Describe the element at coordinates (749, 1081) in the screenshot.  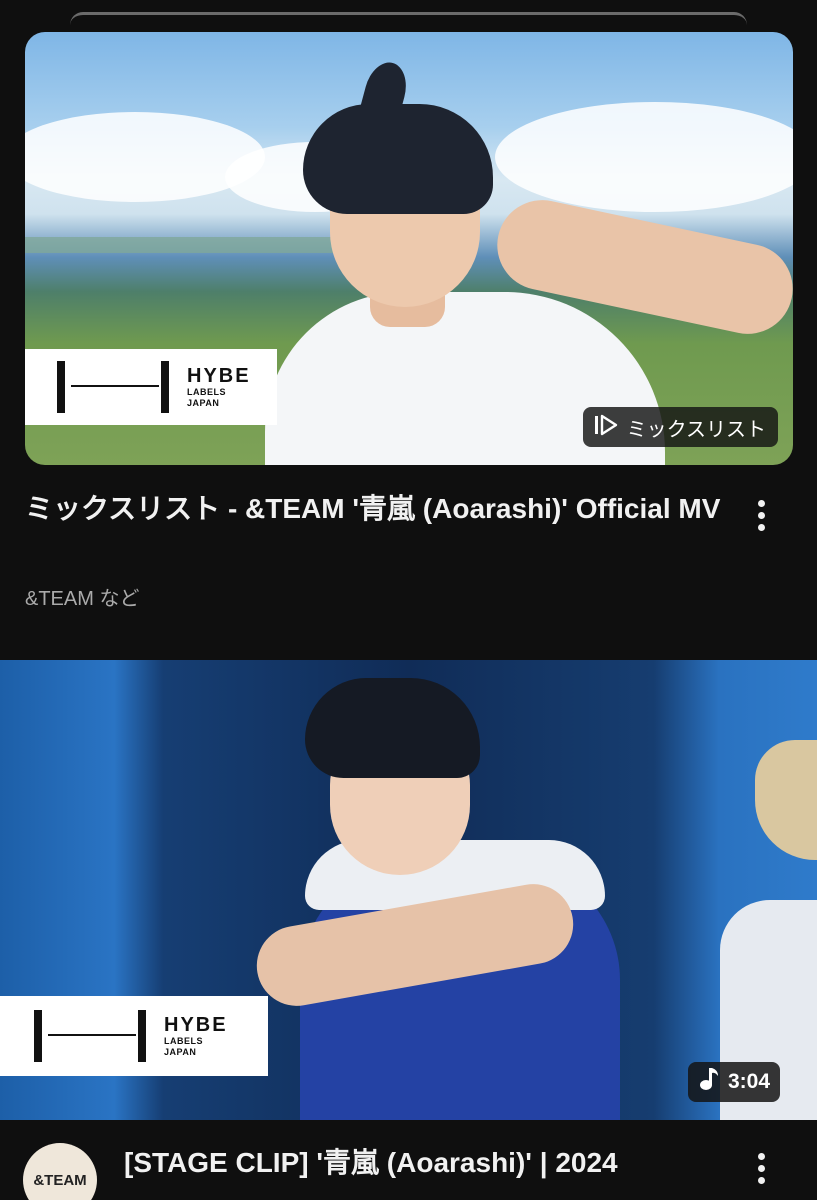
I see `duration-label: 3:04` at that location.